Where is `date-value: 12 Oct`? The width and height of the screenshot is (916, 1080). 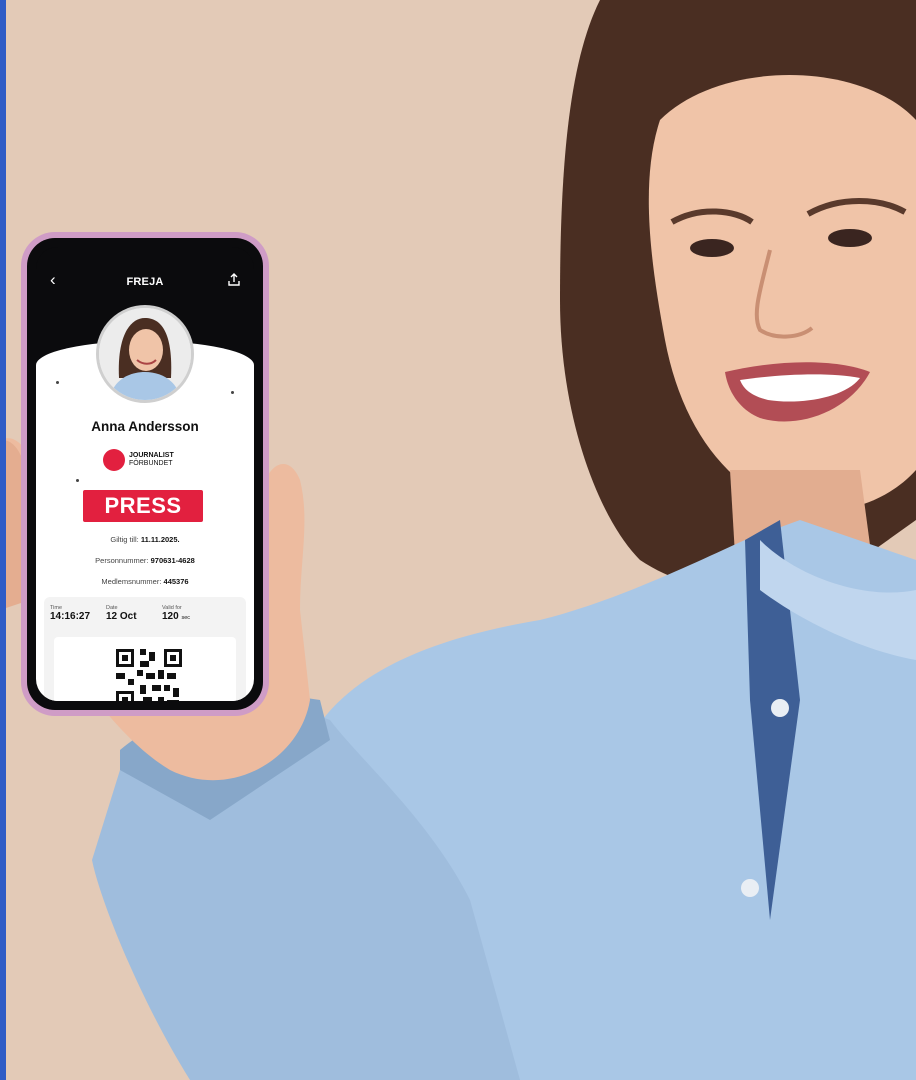 date-value: 12 Oct is located at coordinates (121, 616).